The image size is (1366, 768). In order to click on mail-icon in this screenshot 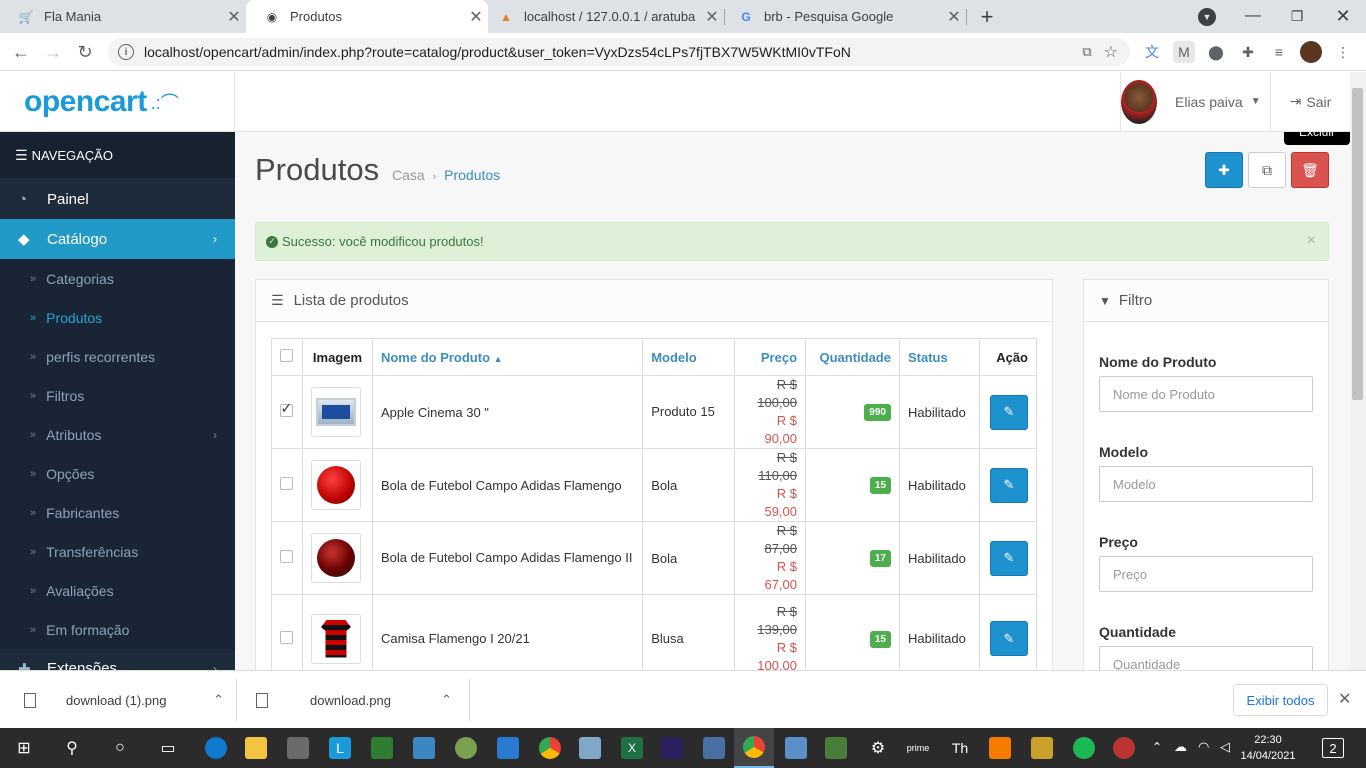, I will do `click(508, 748)`.